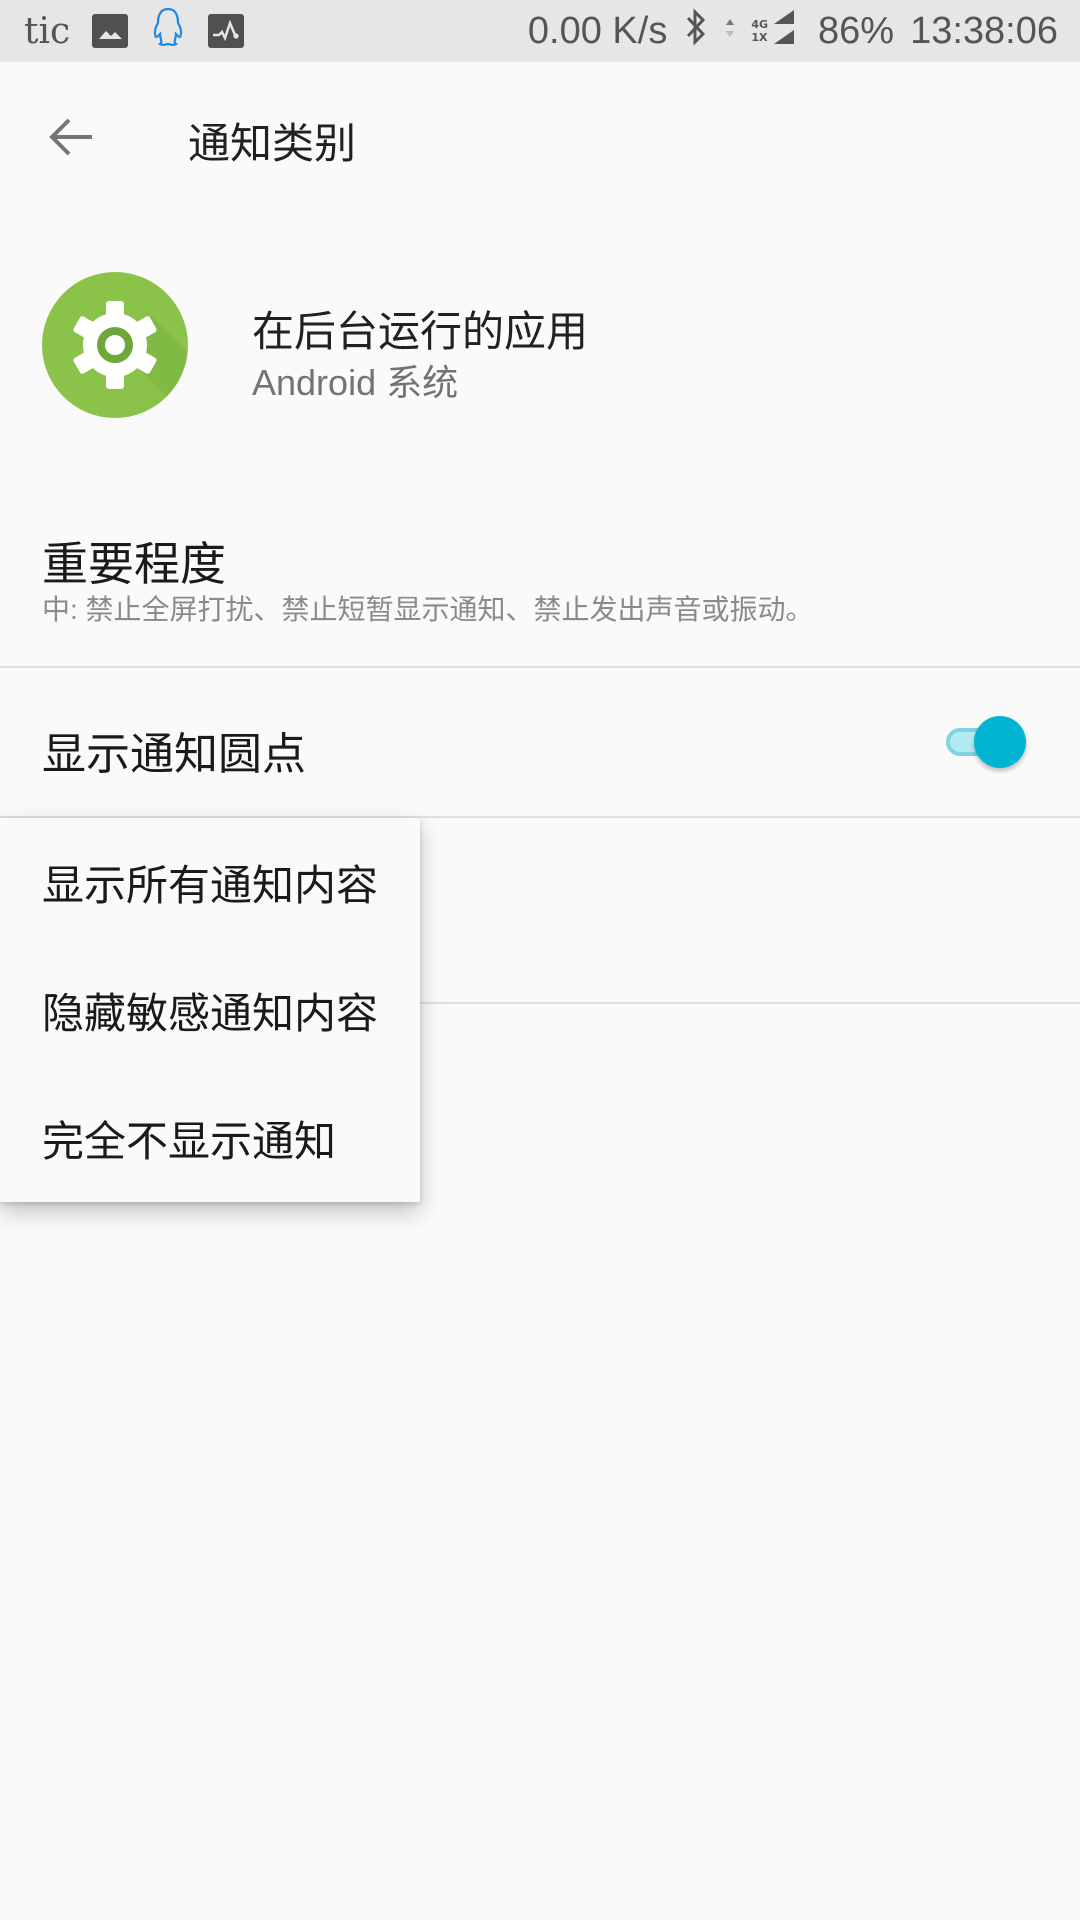 This screenshot has width=1080, height=1920. I want to click on network-type: 4G 1X, so click(760, 31).